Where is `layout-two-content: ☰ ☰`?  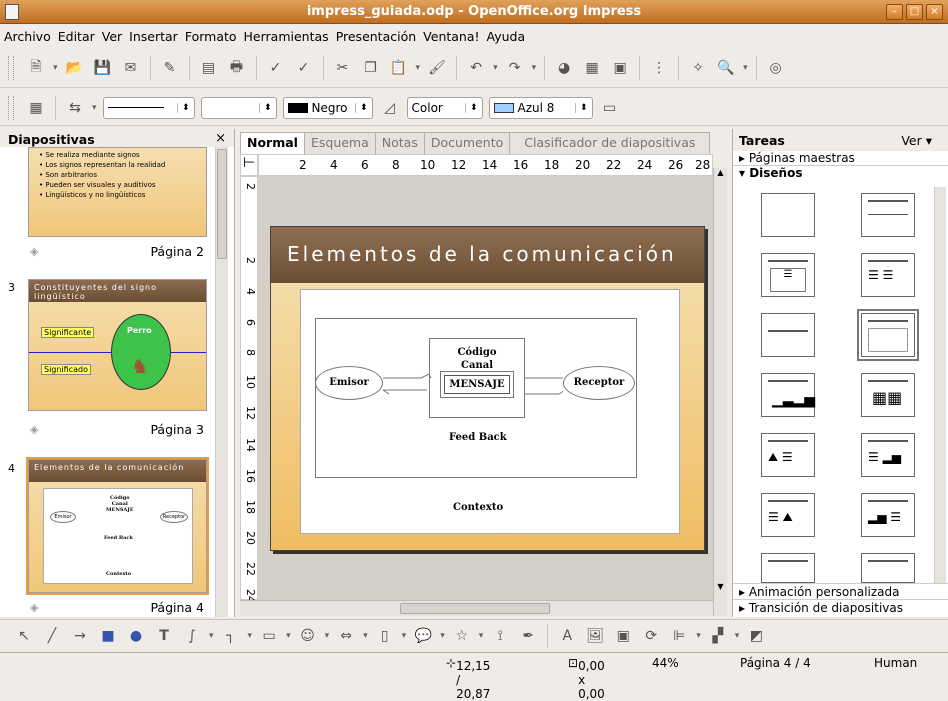
layout-two-content: ☰ ☰ is located at coordinates (888, 275).